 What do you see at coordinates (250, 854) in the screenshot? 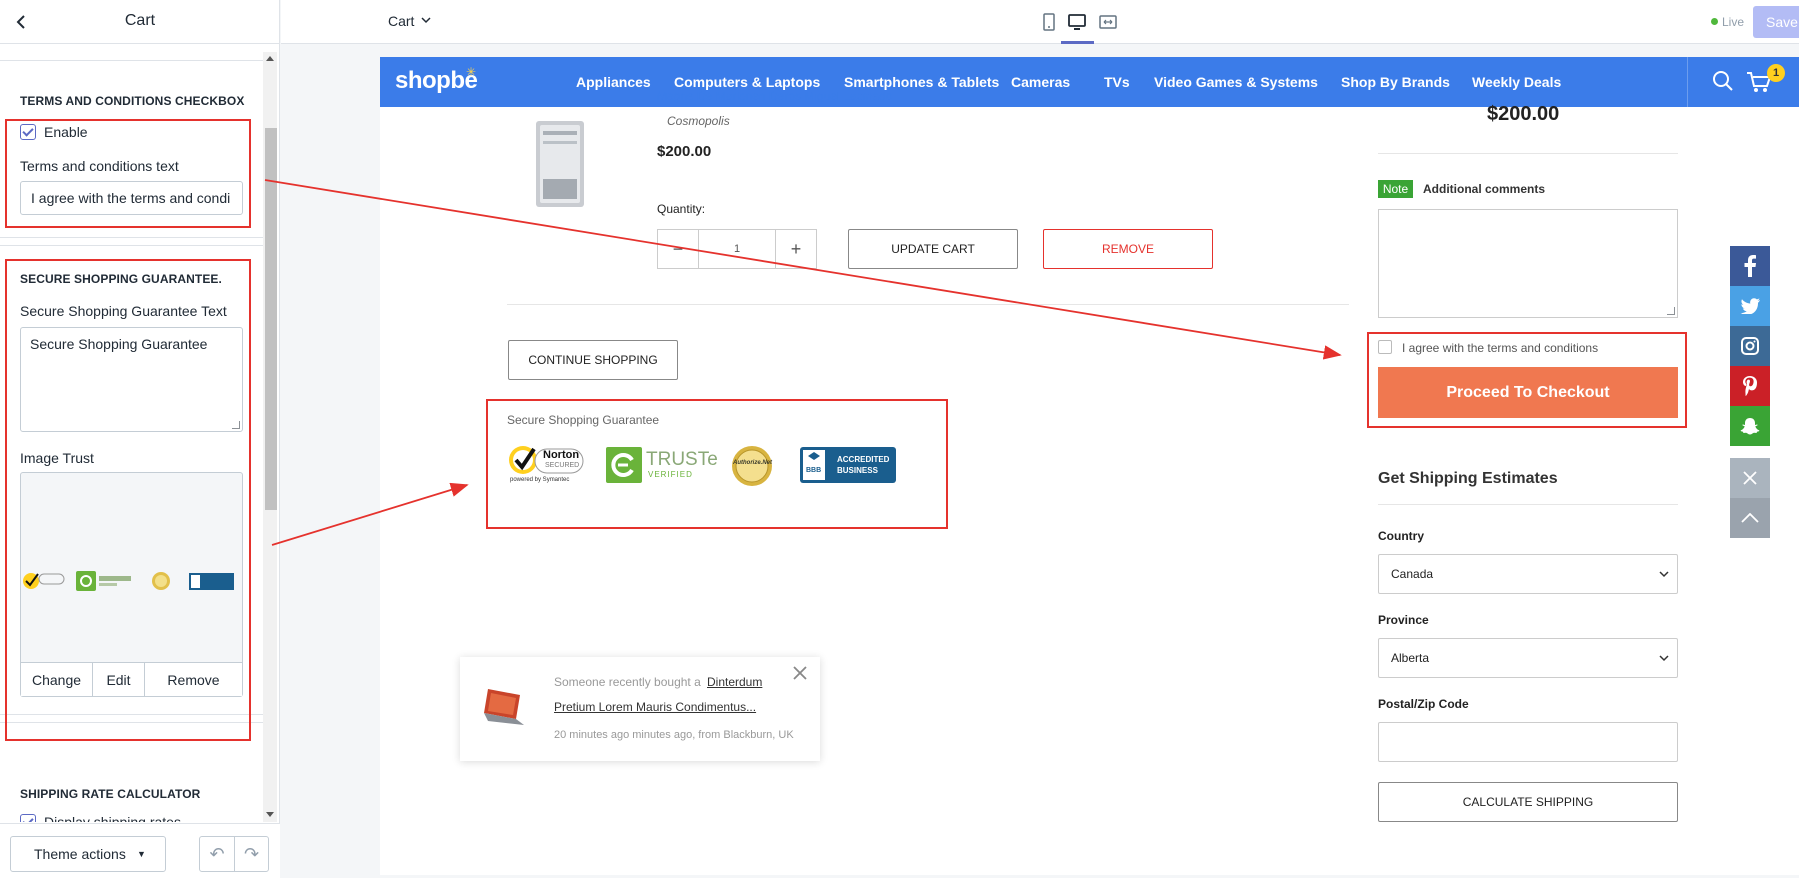
I see `redo-icon: ↷` at bounding box center [250, 854].